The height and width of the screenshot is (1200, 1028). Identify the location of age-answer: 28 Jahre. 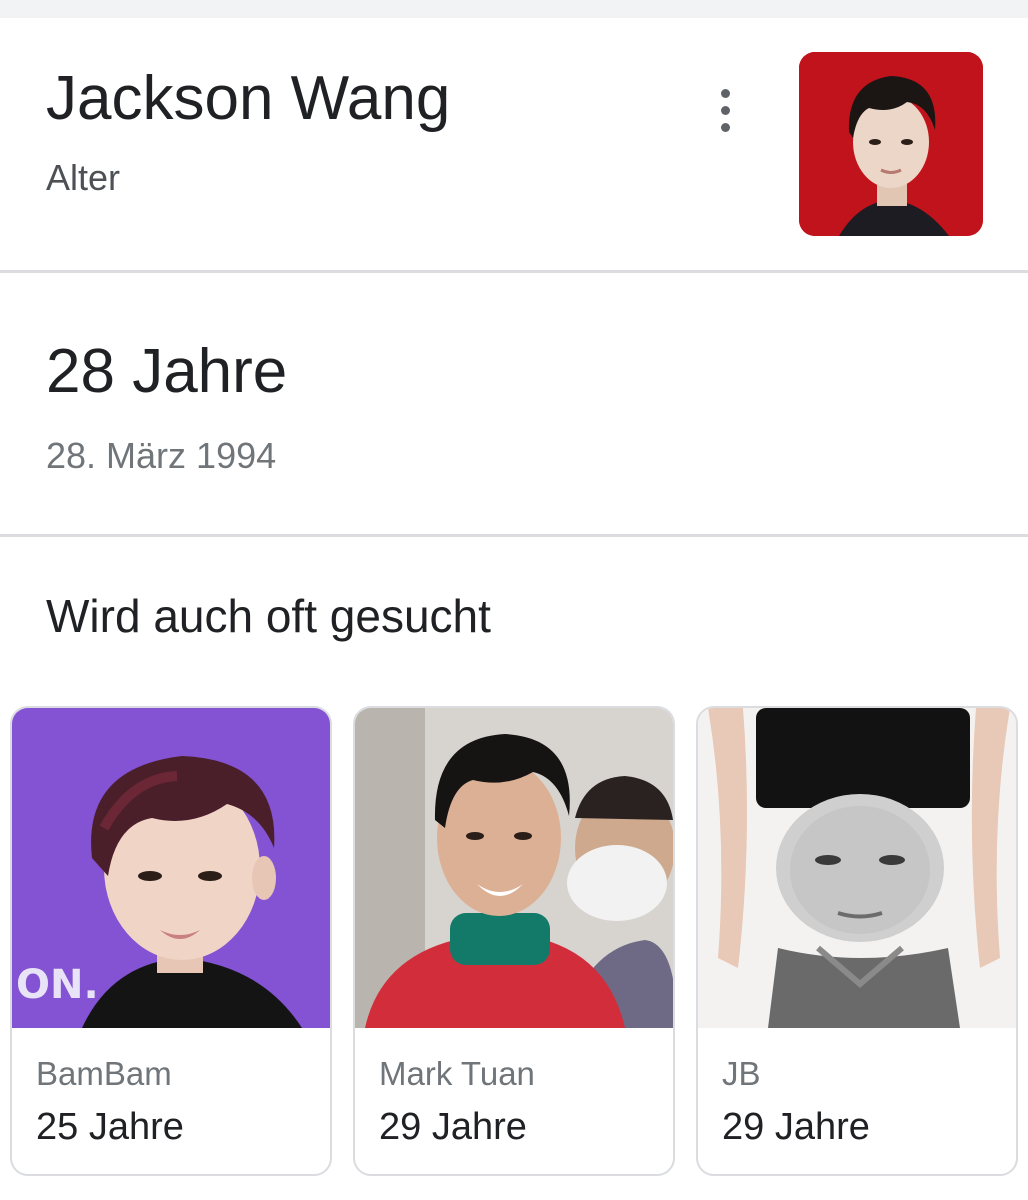
(167, 371).